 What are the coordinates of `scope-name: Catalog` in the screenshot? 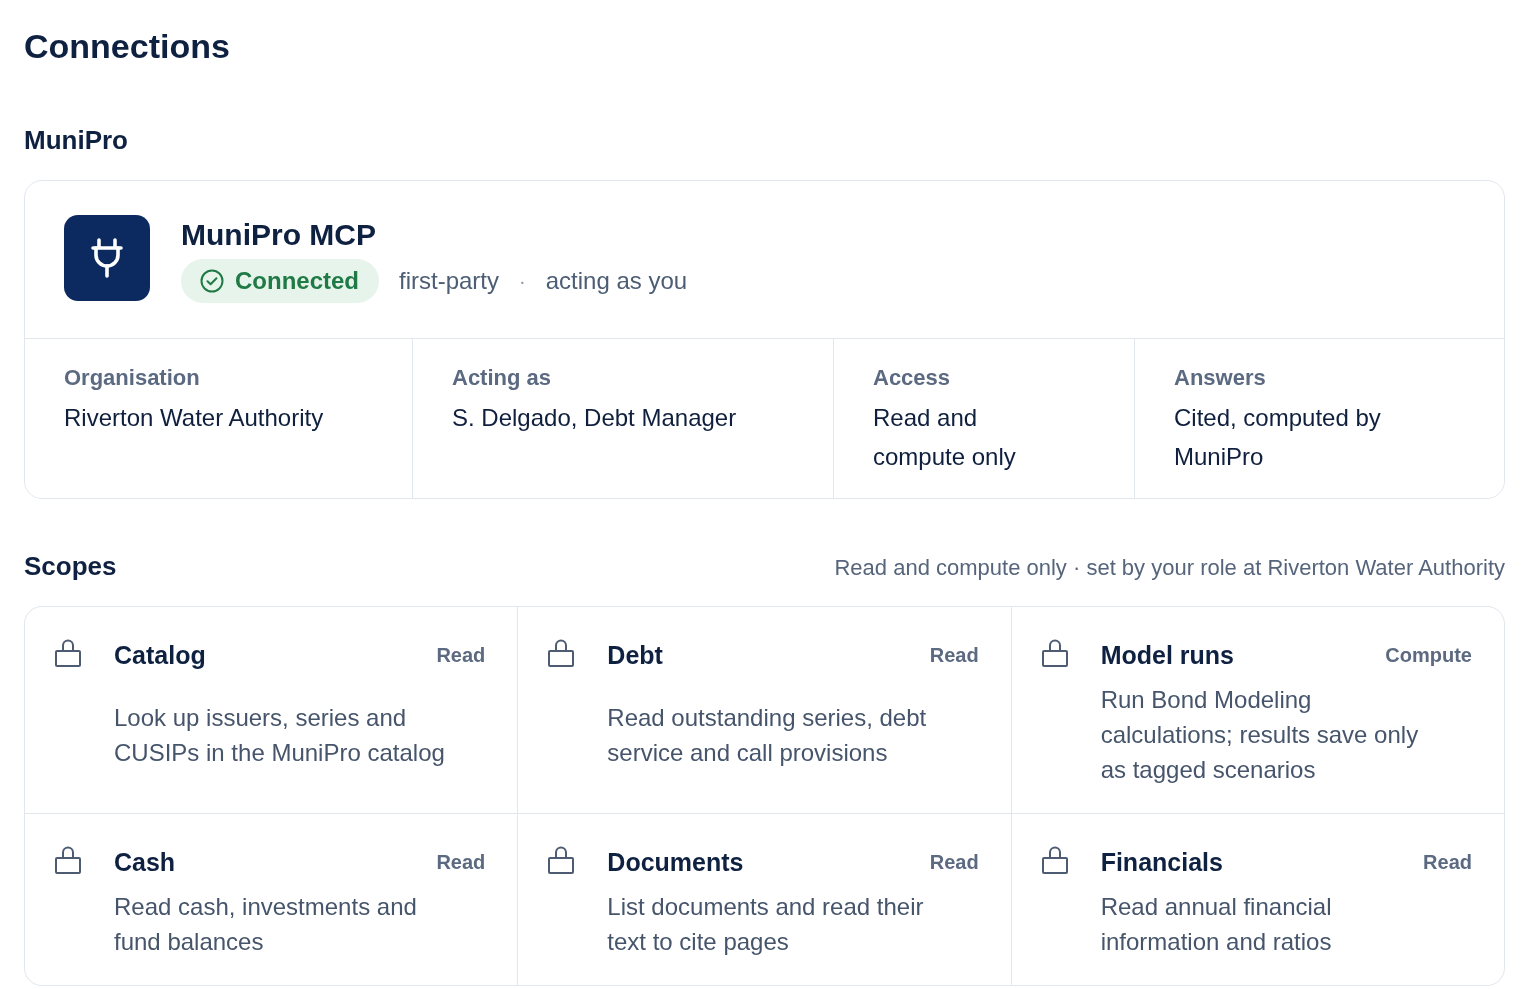 It's located at (160, 655).